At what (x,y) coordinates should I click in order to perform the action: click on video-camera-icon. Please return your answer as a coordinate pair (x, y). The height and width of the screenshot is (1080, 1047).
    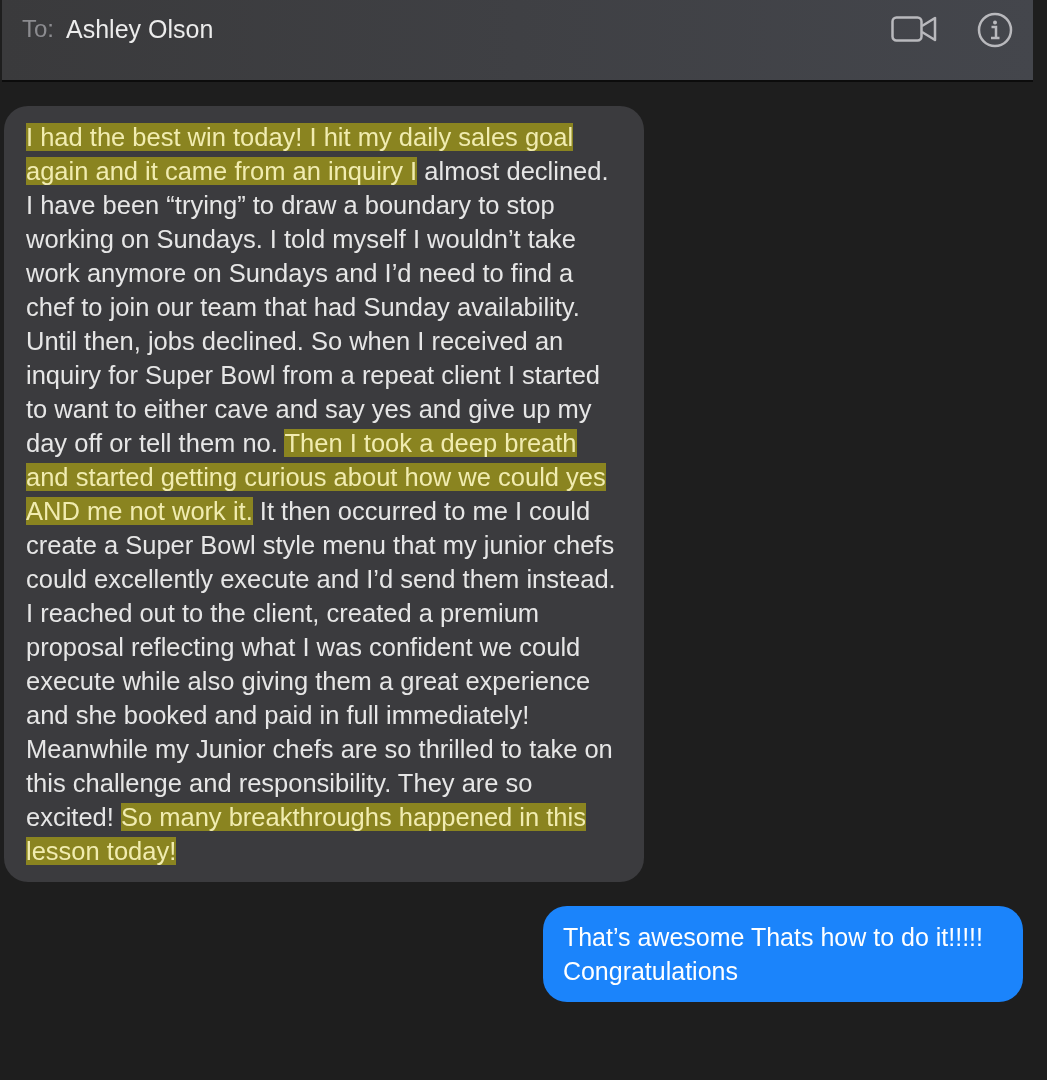
    Looking at the image, I should click on (914, 29).